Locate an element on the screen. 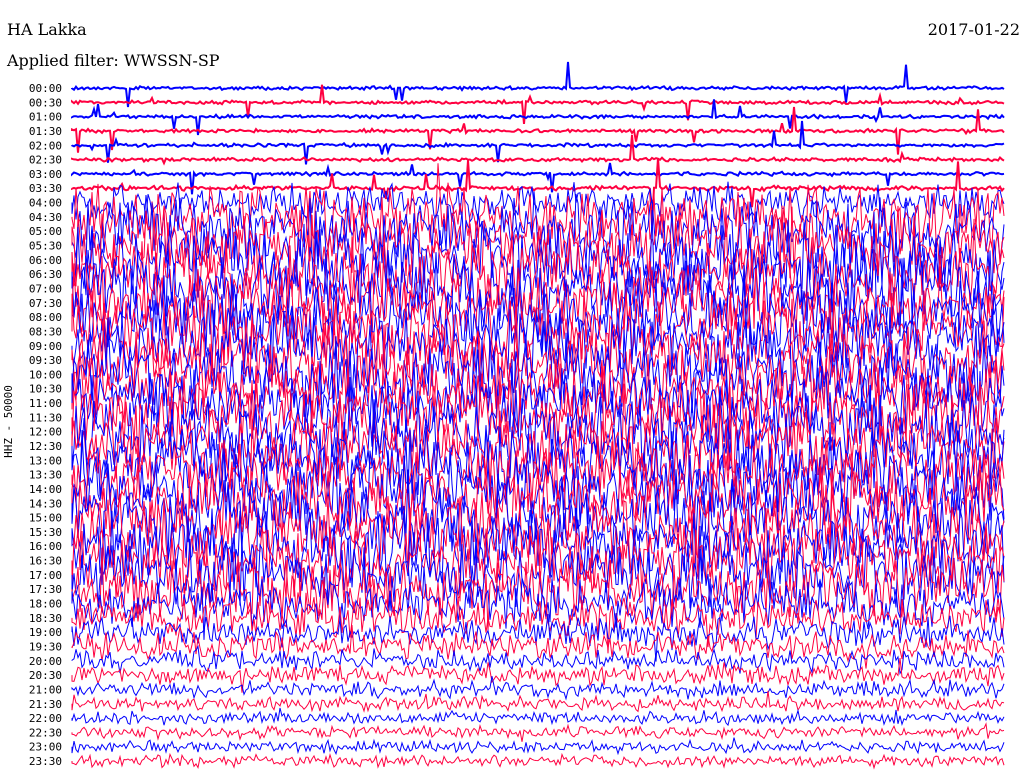 Image resolution: width=1024 pixels, height=780 pixels. time-tick-label: 02:00 is located at coordinates (45, 145).